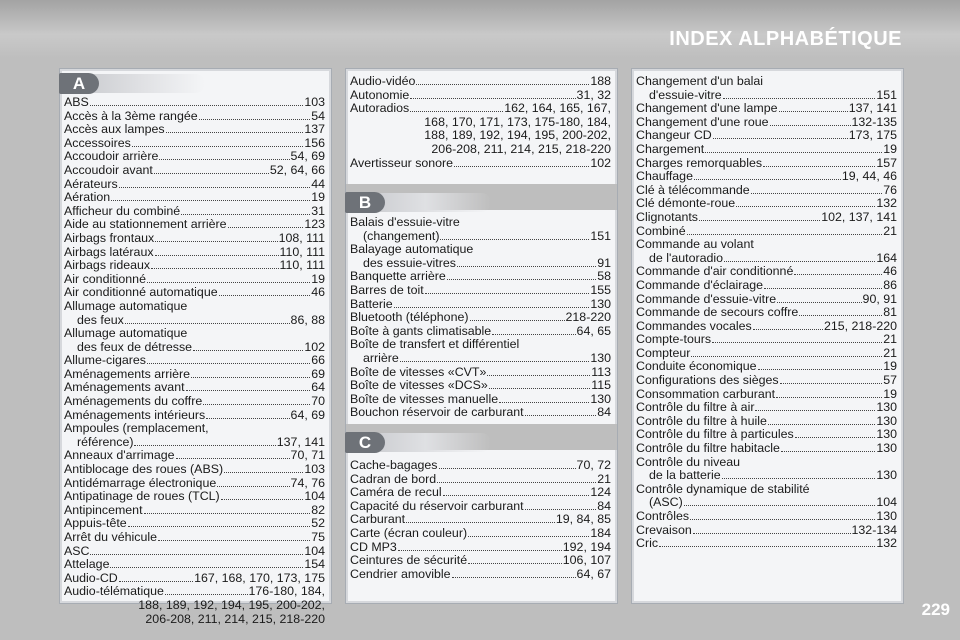 The width and height of the screenshot is (960, 640). What do you see at coordinates (766, 408) in the screenshot?
I see `index-entry: Contrôle du filtre à air 130` at bounding box center [766, 408].